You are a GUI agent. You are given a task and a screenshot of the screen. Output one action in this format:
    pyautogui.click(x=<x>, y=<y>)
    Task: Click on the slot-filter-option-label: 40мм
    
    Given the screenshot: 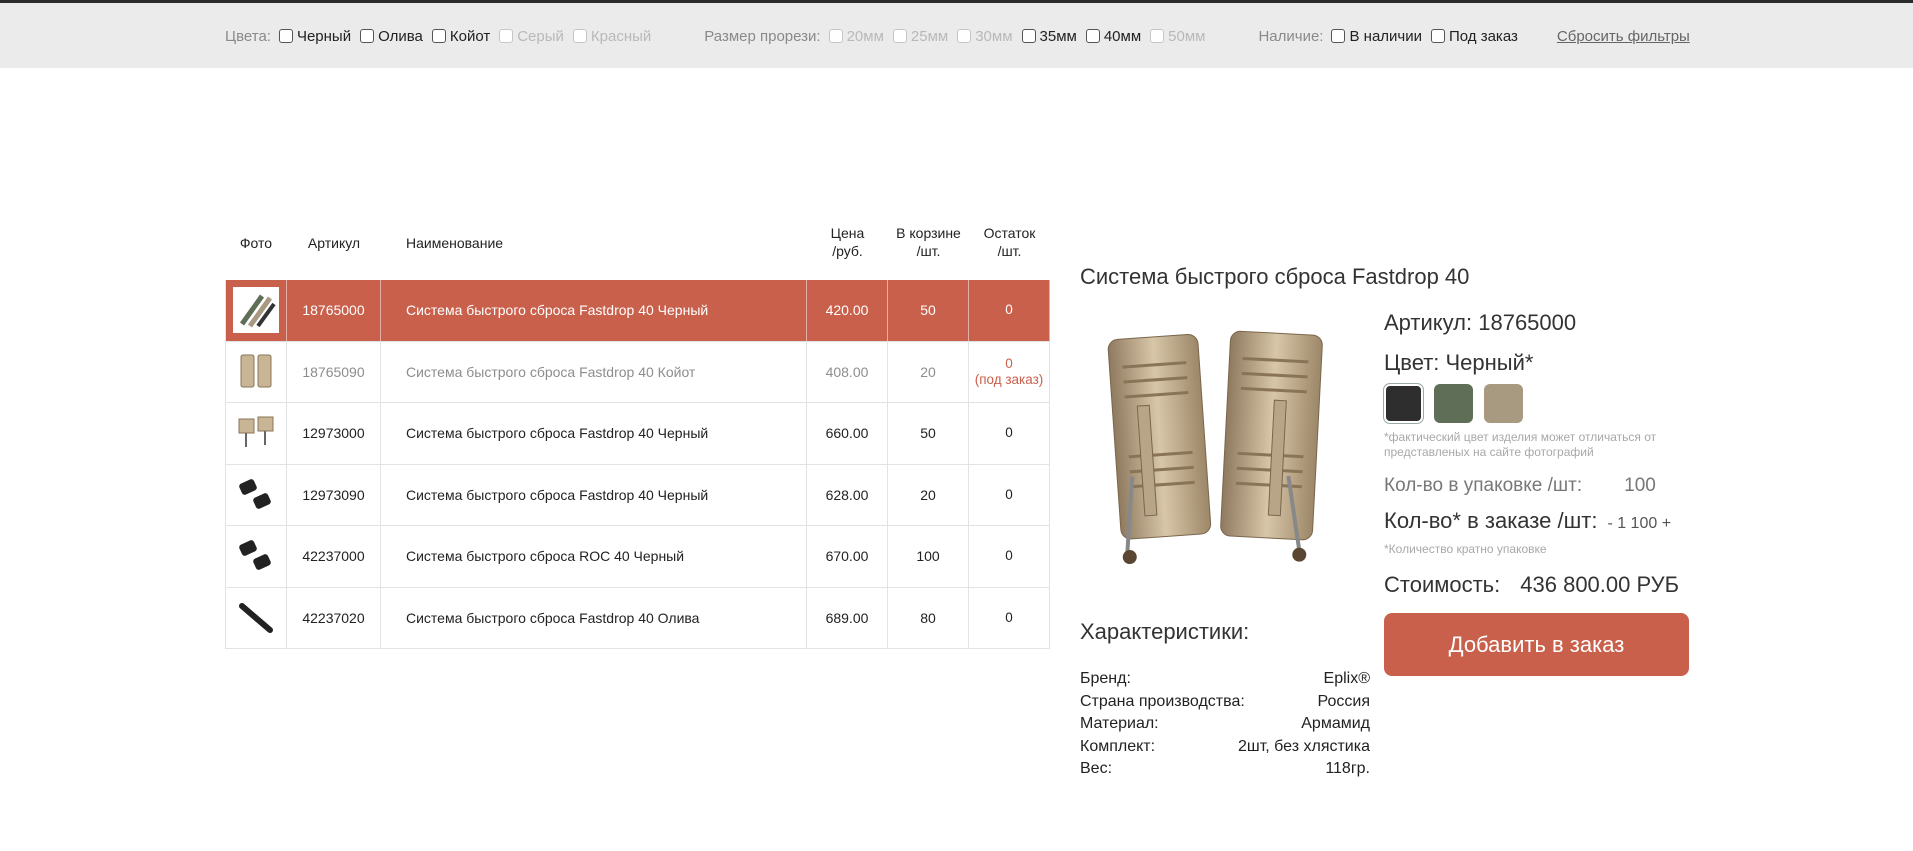 What is the action you would take?
    pyautogui.click(x=1122, y=36)
    